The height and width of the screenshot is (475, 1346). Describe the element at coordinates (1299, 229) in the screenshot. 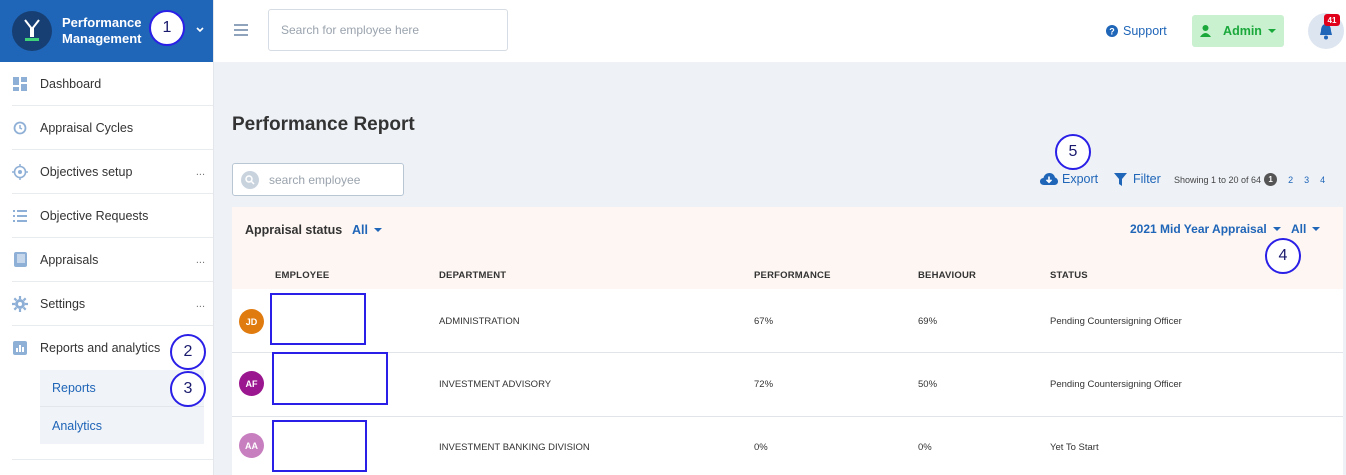

I see `cycle-filter-value: All` at that location.